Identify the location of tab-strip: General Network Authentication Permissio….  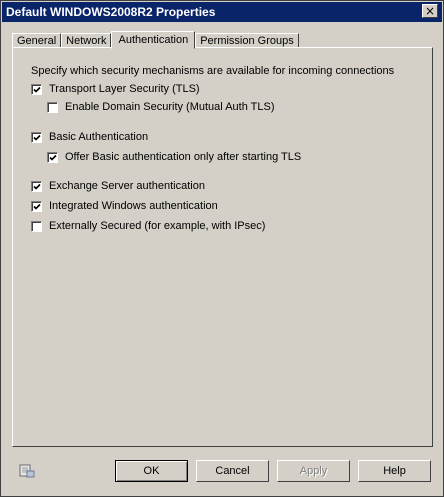
(155, 39).